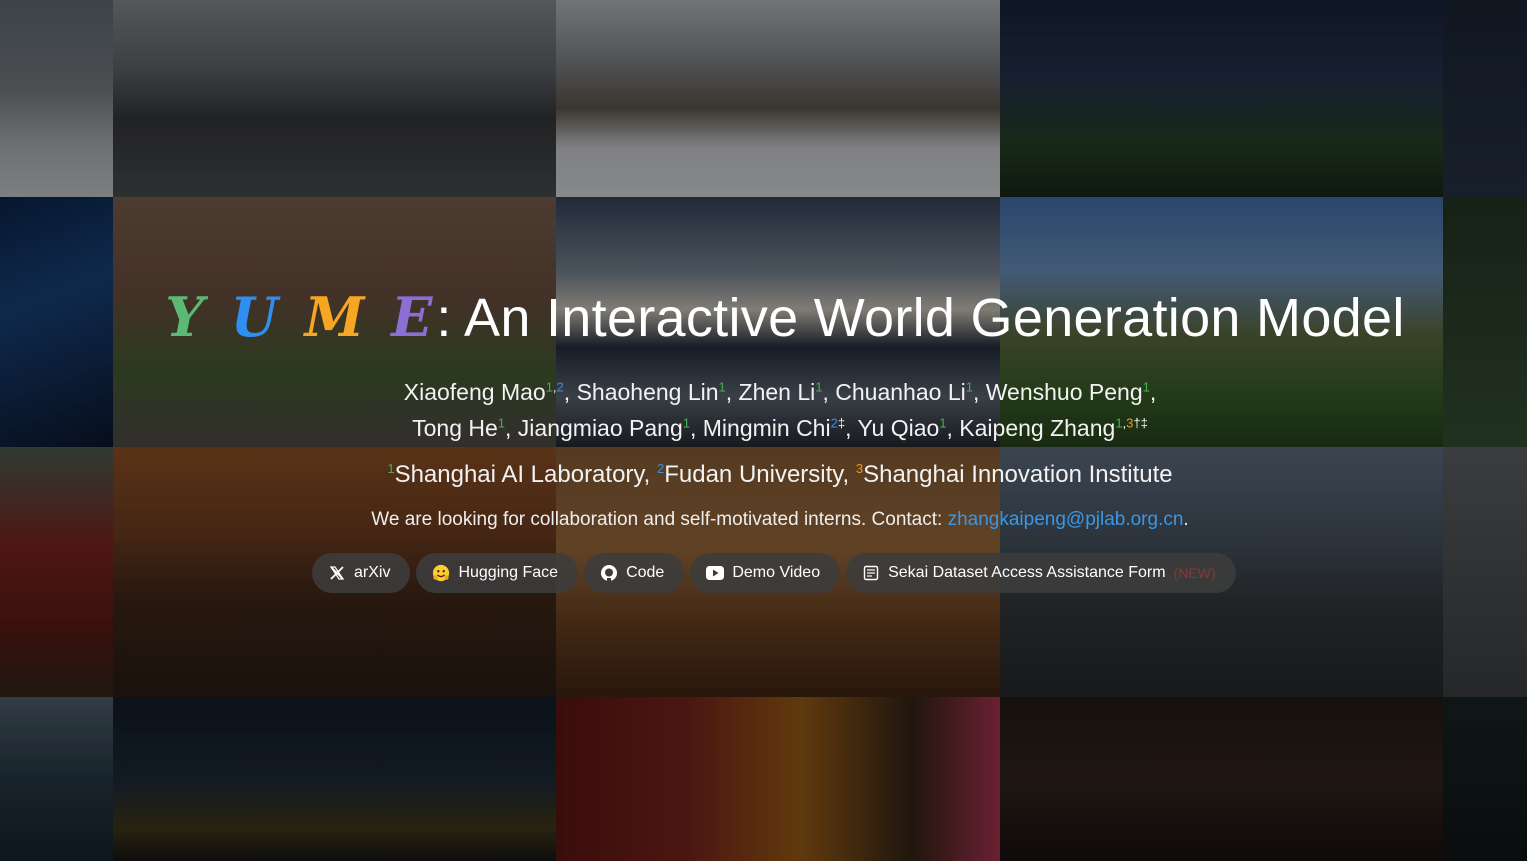 The height and width of the screenshot is (861, 1527). I want to click on author-name: Shaoheng Lin, so click(647, 392).